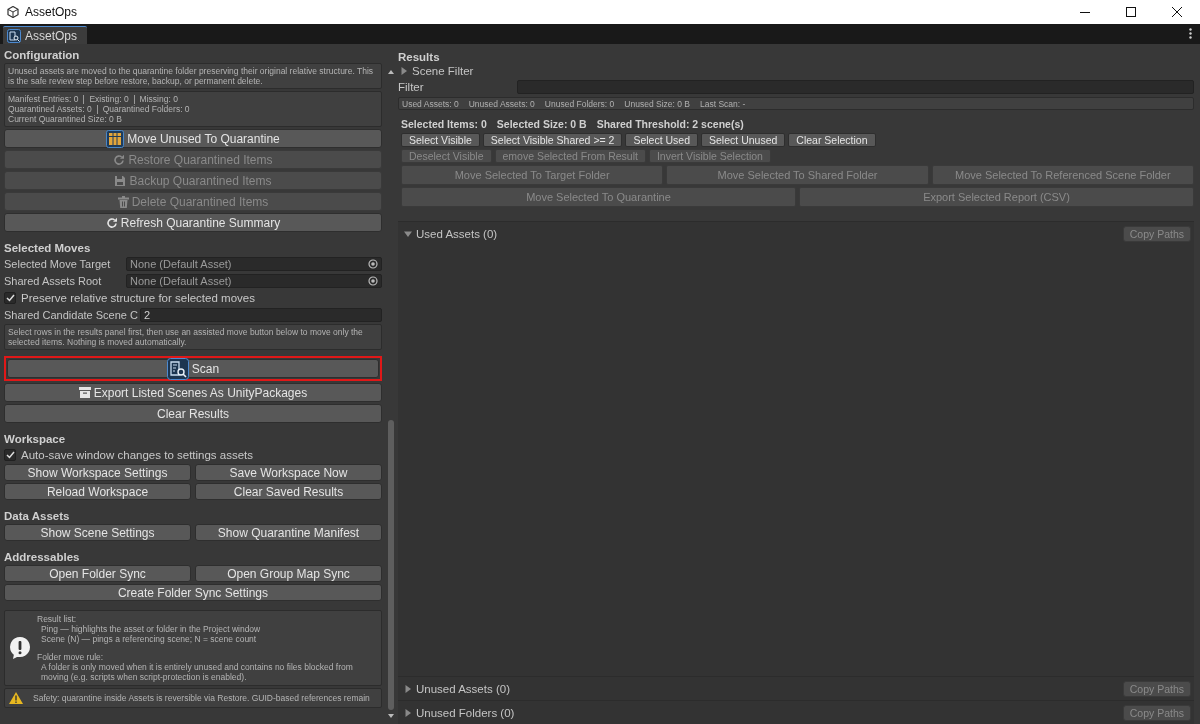 The image size is (1200, 724). I want to click on field-label: Shared Candidate Scene C, so click(71, 314).